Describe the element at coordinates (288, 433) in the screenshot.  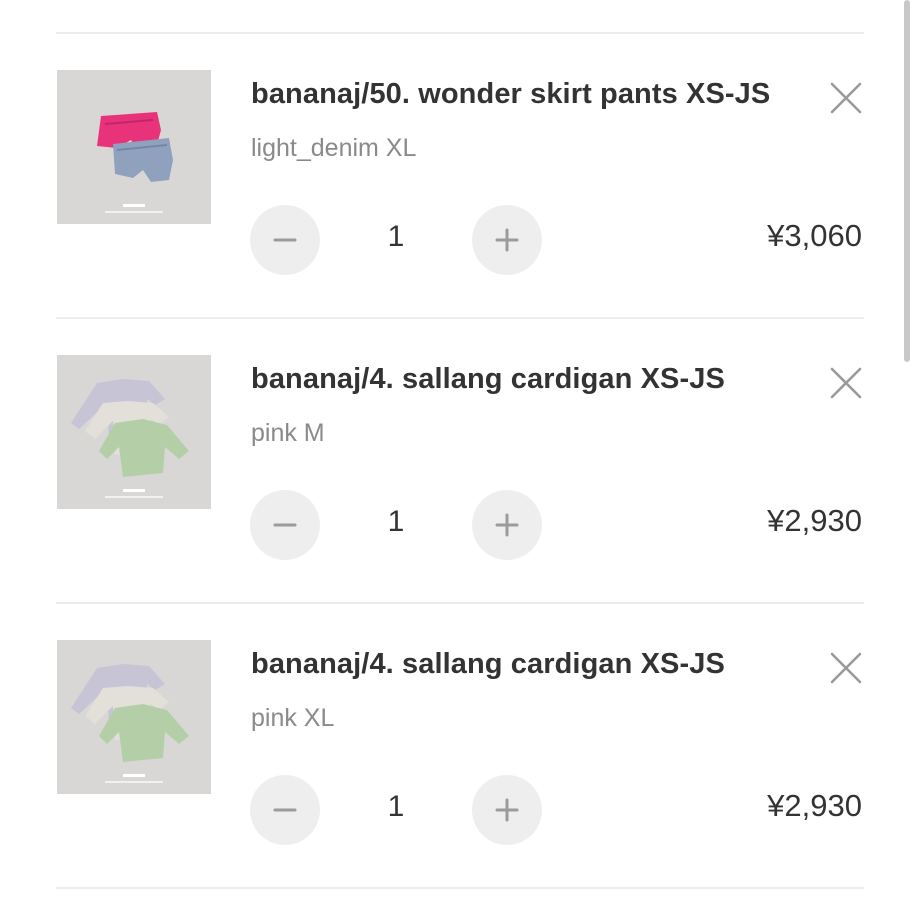
I see `product-variant: pink M` at that location.